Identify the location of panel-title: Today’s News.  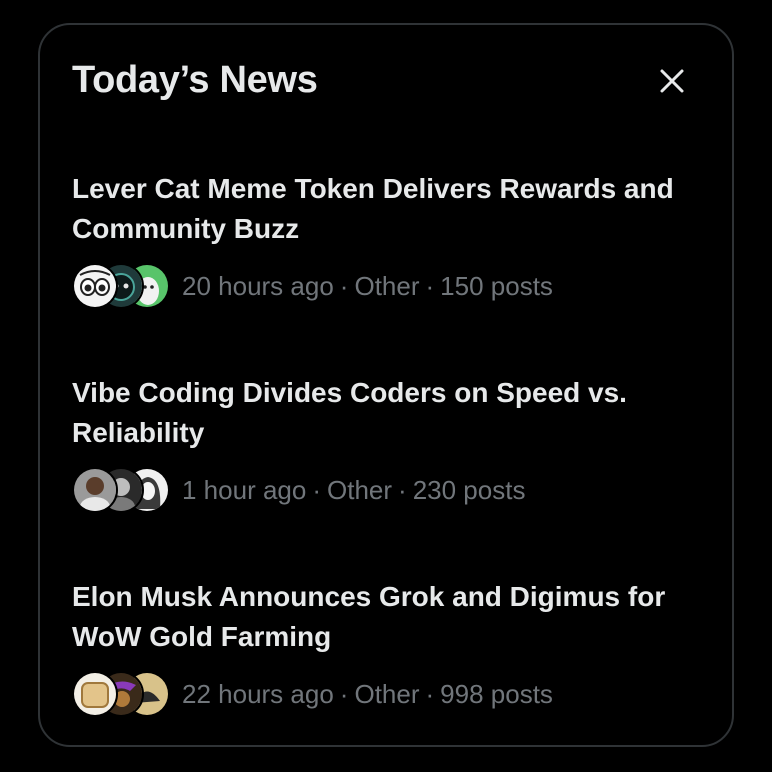
(195, 80).